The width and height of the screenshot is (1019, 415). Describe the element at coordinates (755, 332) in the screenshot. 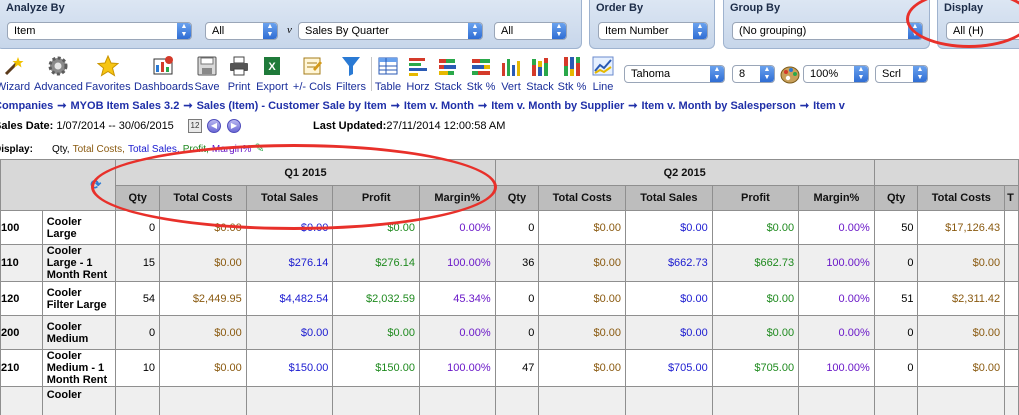

I see `cell-profit: $0.00` at that location.